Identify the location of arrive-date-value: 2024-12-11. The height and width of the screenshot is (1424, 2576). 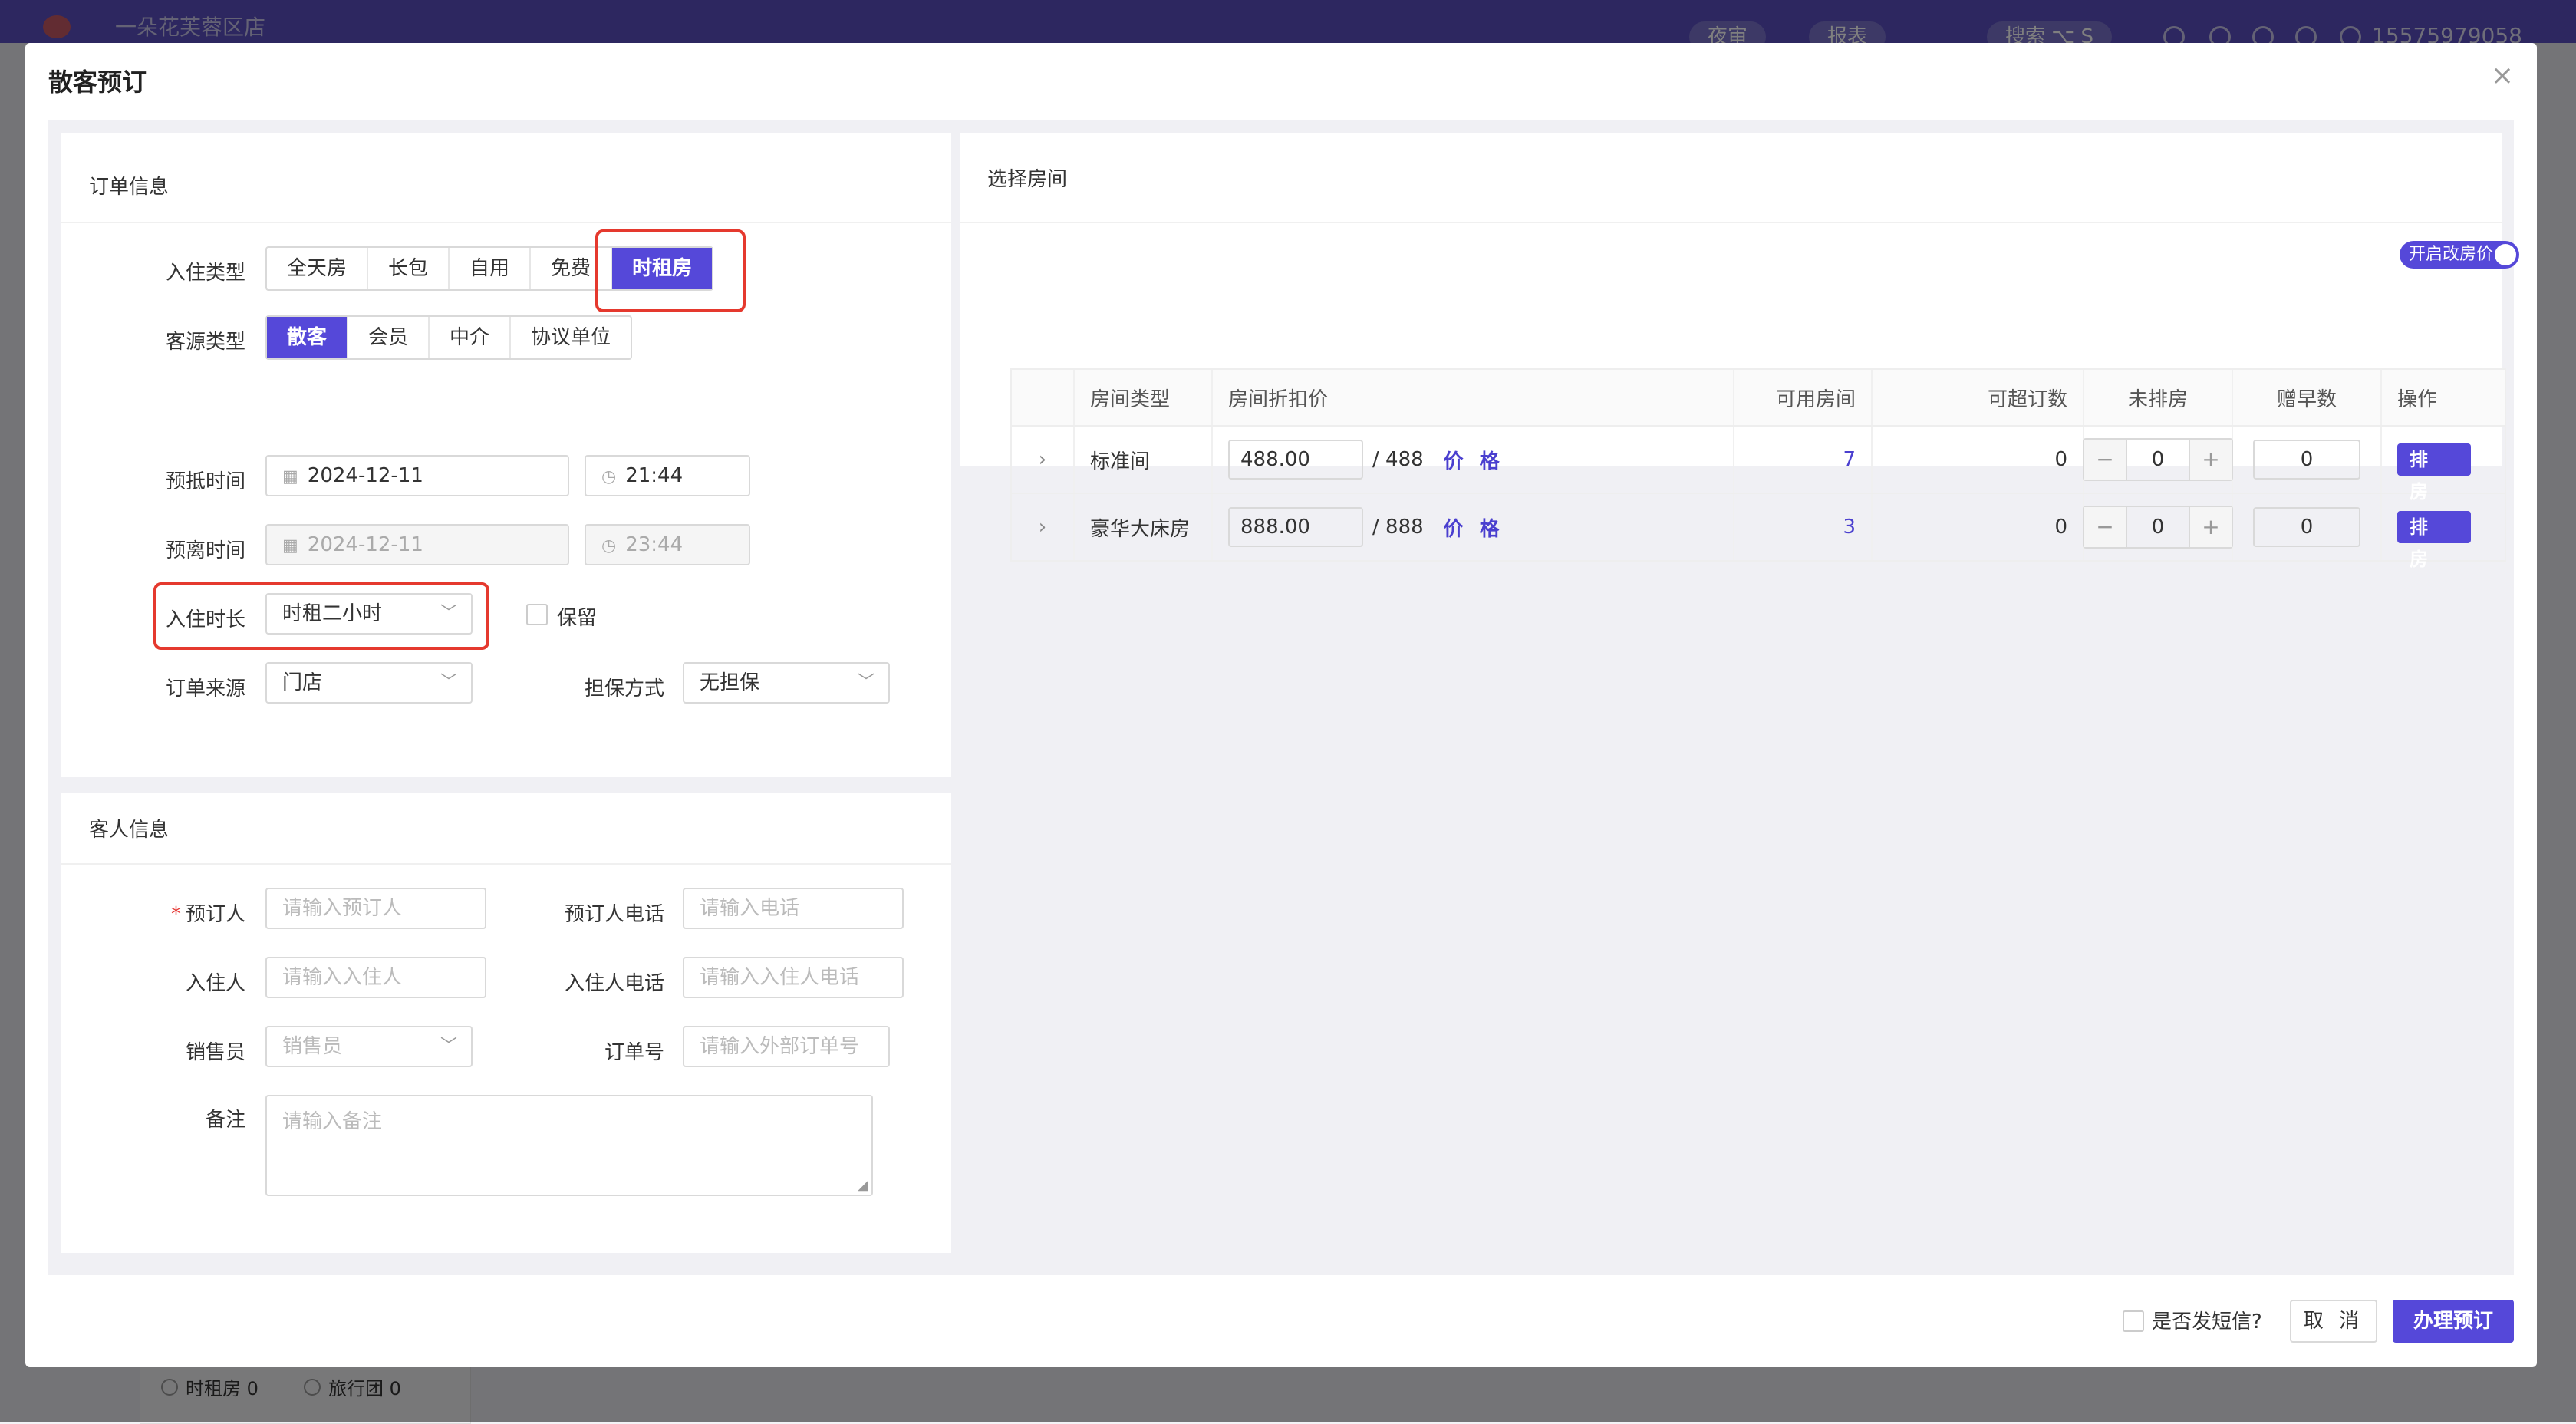
(365, 476).